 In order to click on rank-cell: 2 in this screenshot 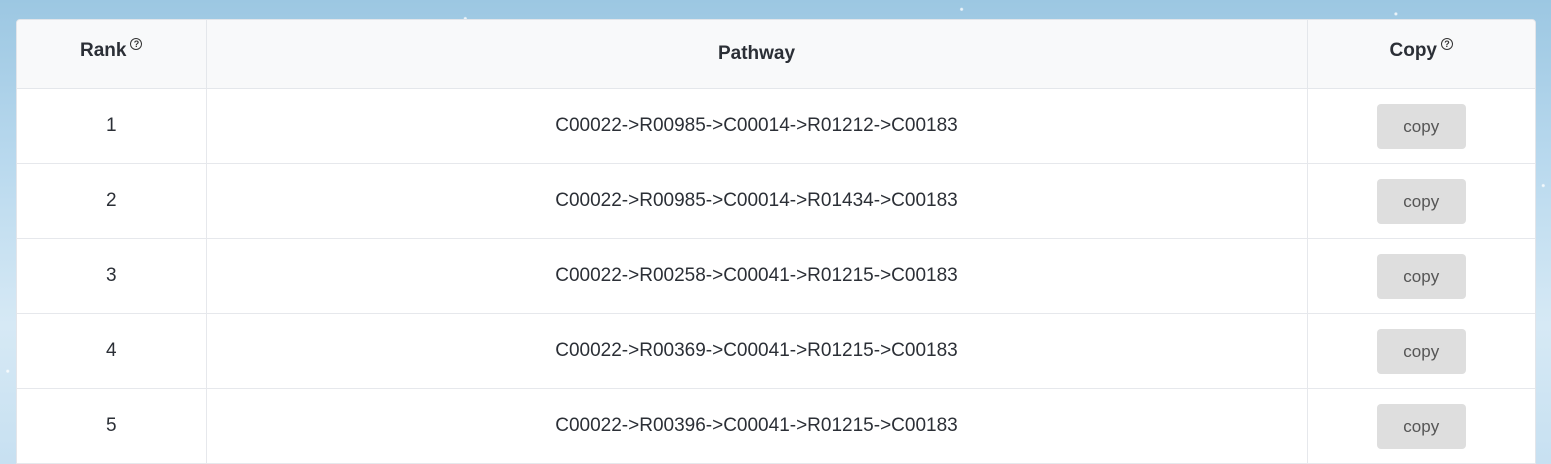, I will do `click(112, 201)`.